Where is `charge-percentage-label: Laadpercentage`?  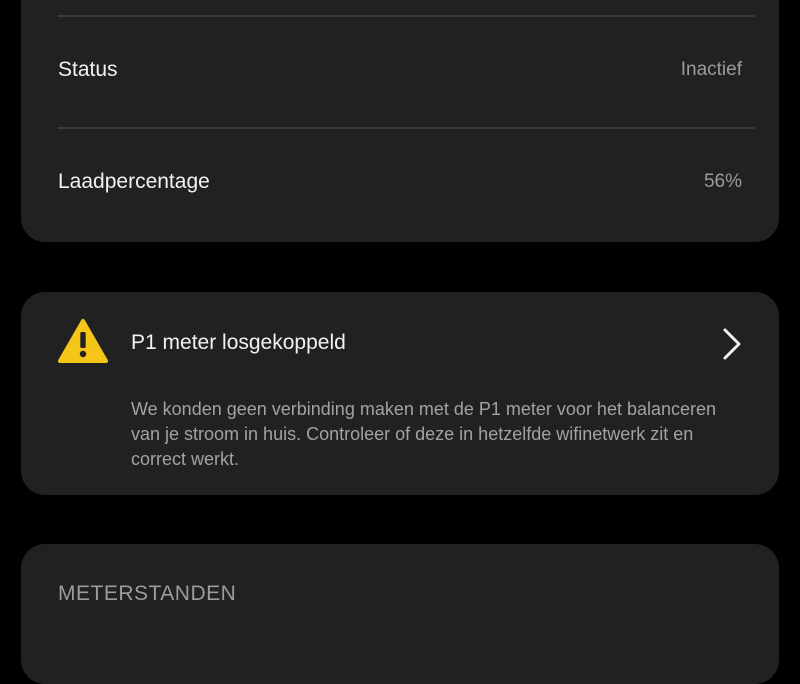 charge-percentage-label: Laadpercentage is located at coordinates (134, 181).